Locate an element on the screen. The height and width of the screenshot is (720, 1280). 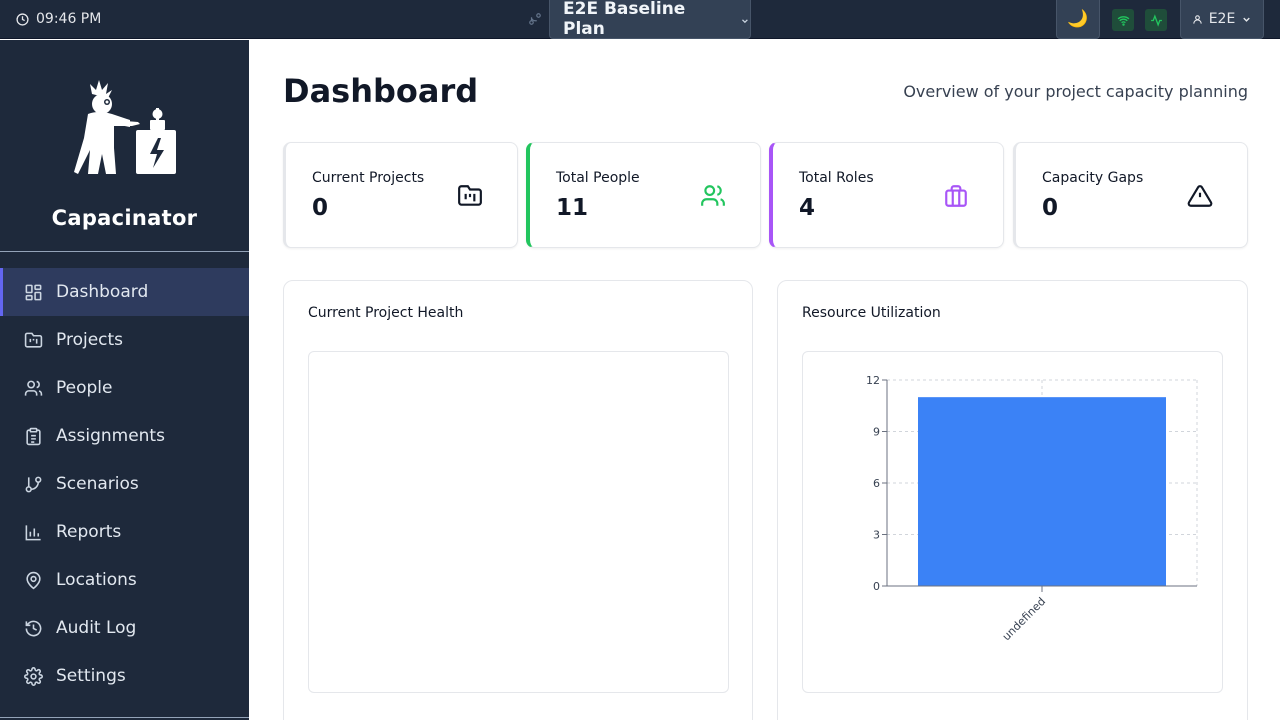
sidebar-item-label: People is located at coordinates (84, 388).